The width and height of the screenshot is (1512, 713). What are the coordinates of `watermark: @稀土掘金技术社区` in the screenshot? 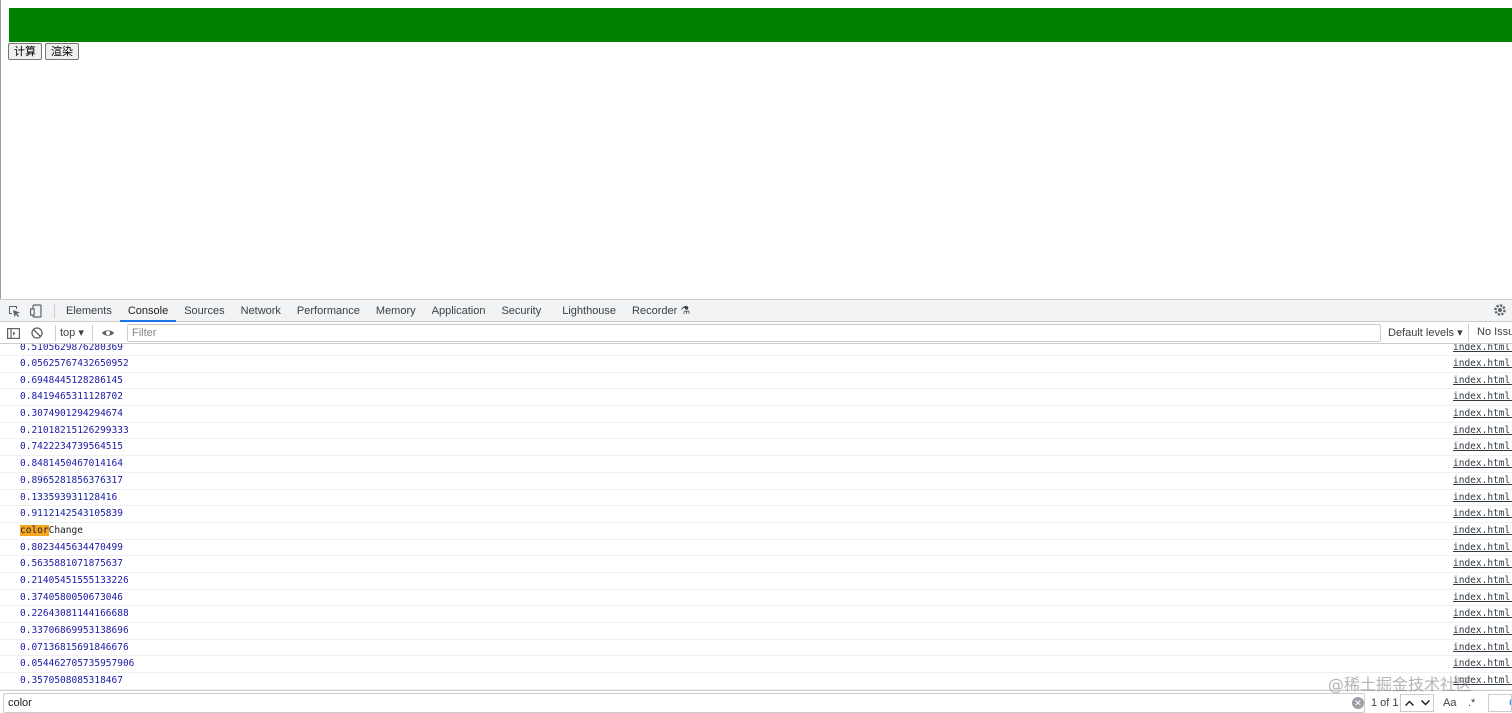 It's located at (1400, 684).